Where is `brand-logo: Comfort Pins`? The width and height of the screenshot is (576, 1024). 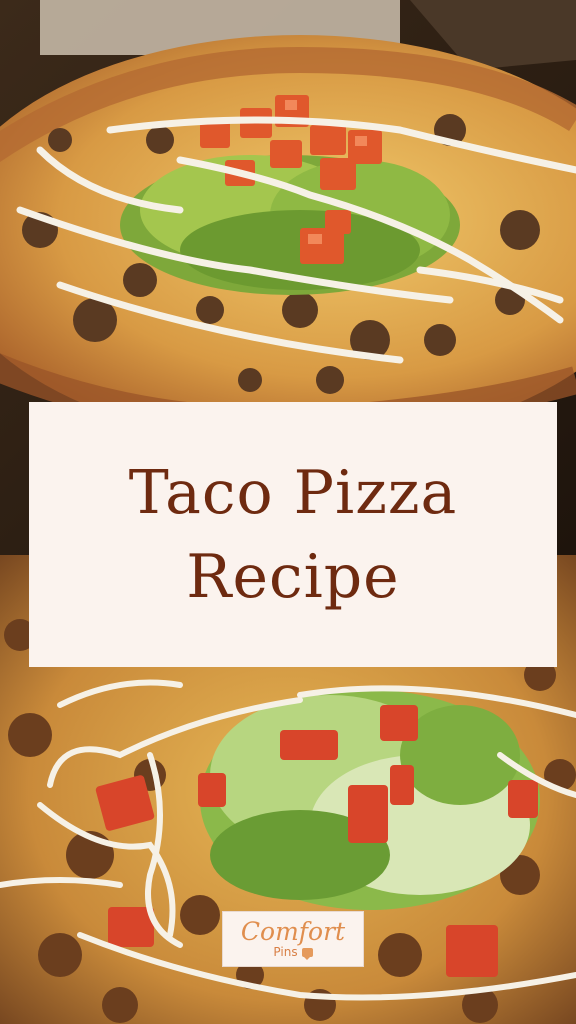 brand-logo: Comfort Pins is located at coordinates (293, 939).